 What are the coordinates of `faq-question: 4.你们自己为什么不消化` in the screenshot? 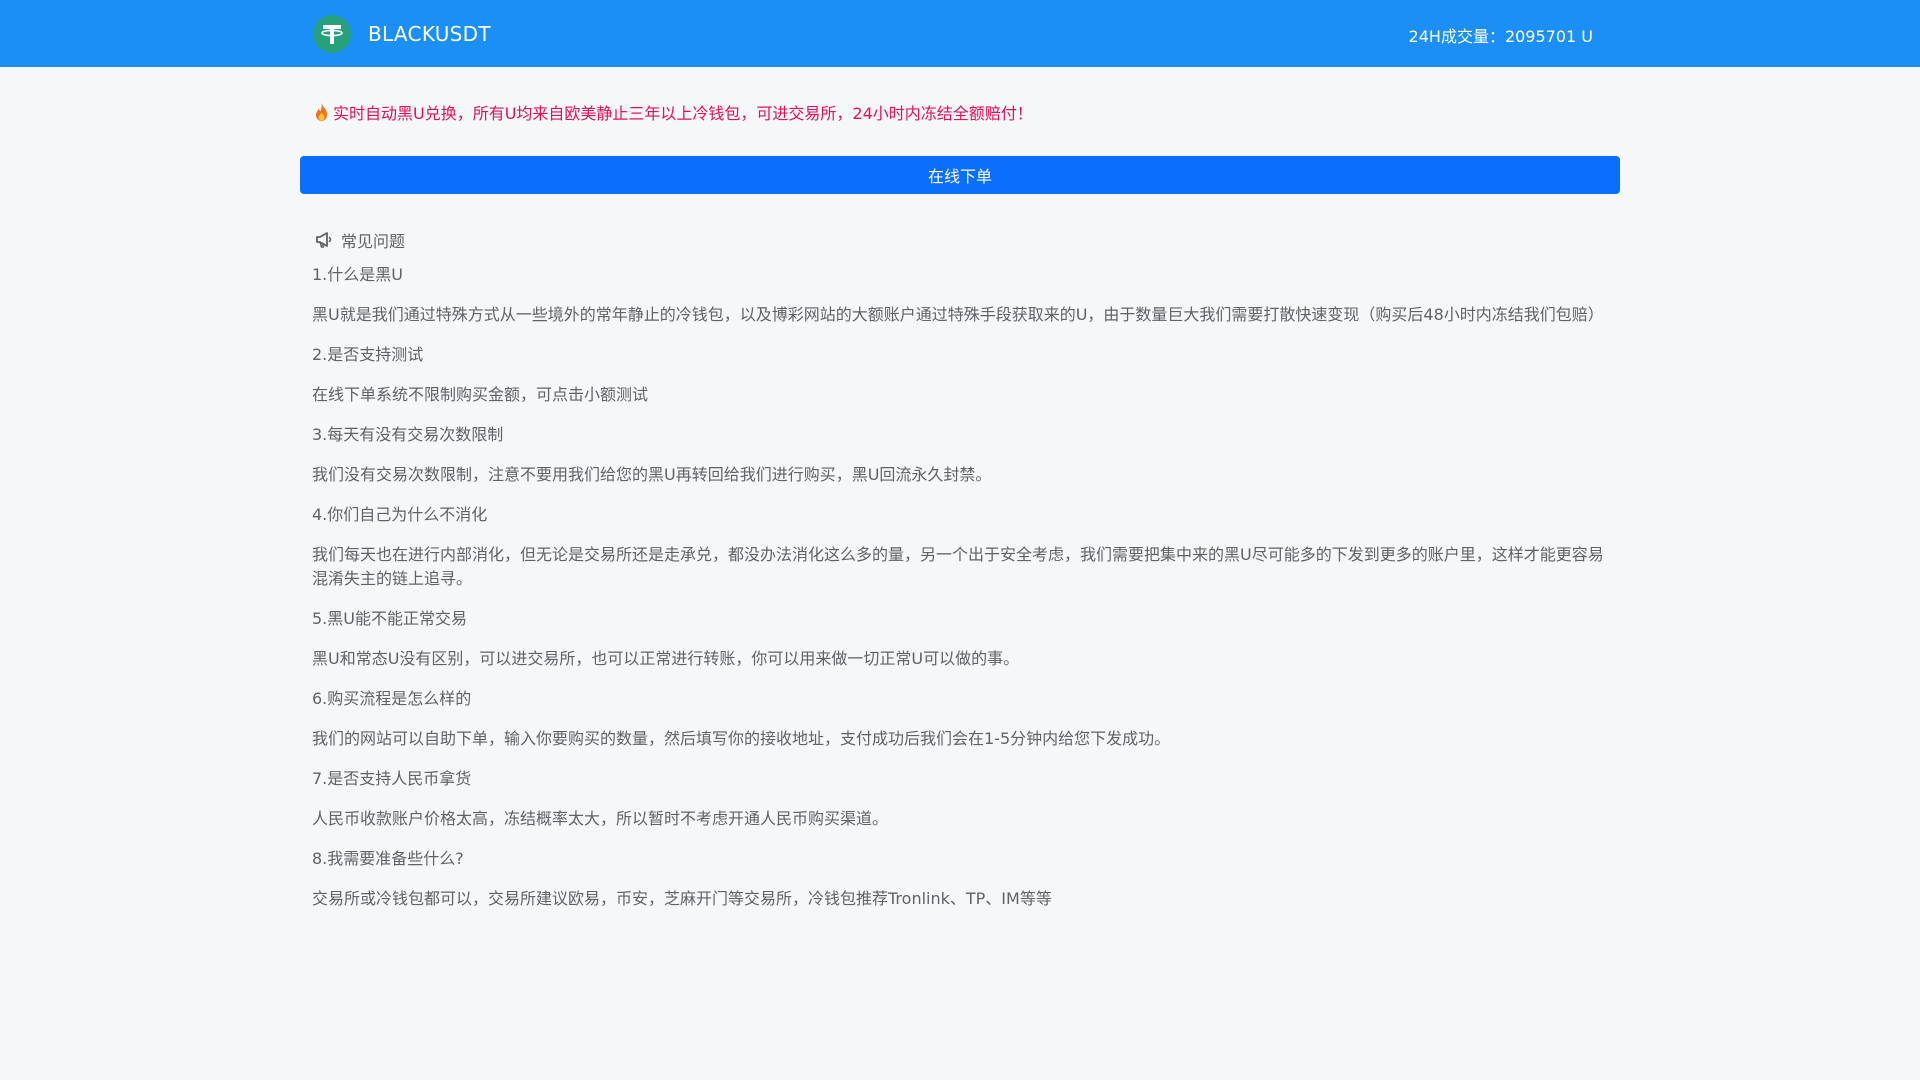 It's located at (400, 514).